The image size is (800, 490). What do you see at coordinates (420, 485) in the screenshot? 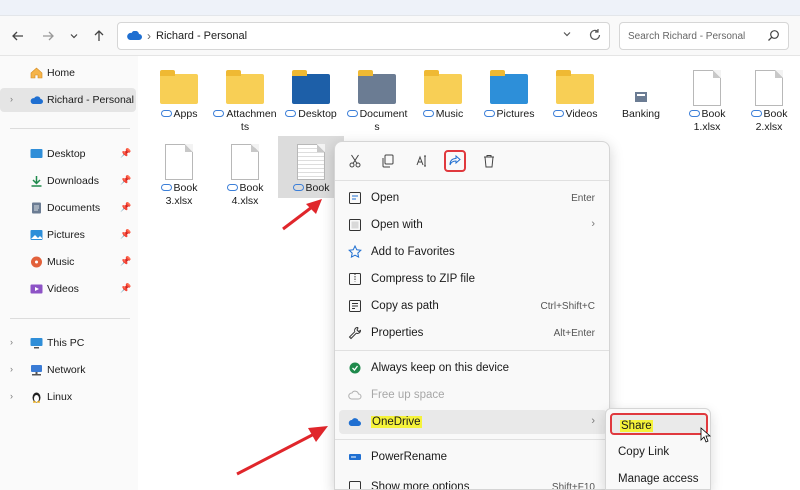
I see `menu-item-label: Show more options` at bounding box center [420, 485].